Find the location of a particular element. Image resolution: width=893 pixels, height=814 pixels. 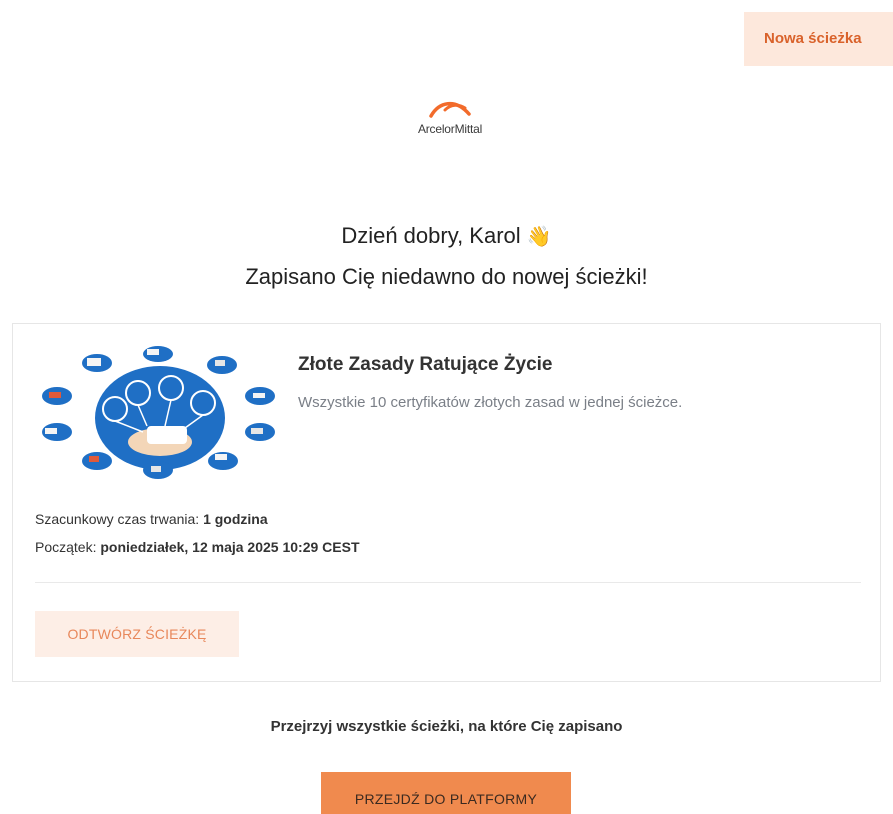

open-path-button: ODTWÓRZ ŚCIEŻKĘ is located at coordinates (137, 634).